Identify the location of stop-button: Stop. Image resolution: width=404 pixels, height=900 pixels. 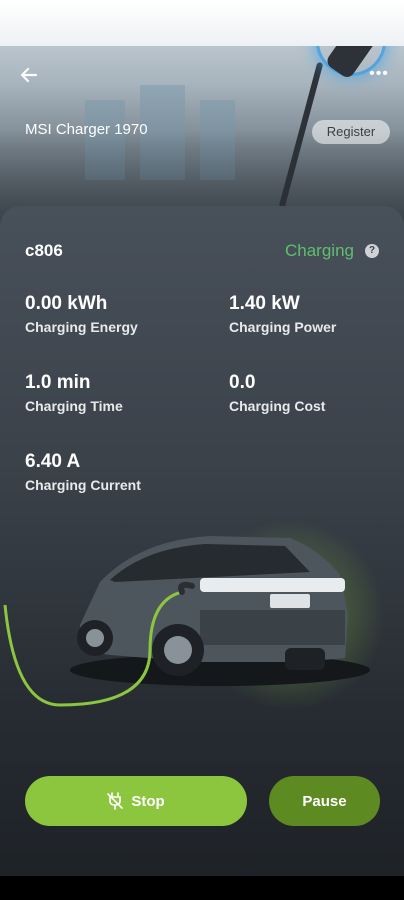
(136, 801).